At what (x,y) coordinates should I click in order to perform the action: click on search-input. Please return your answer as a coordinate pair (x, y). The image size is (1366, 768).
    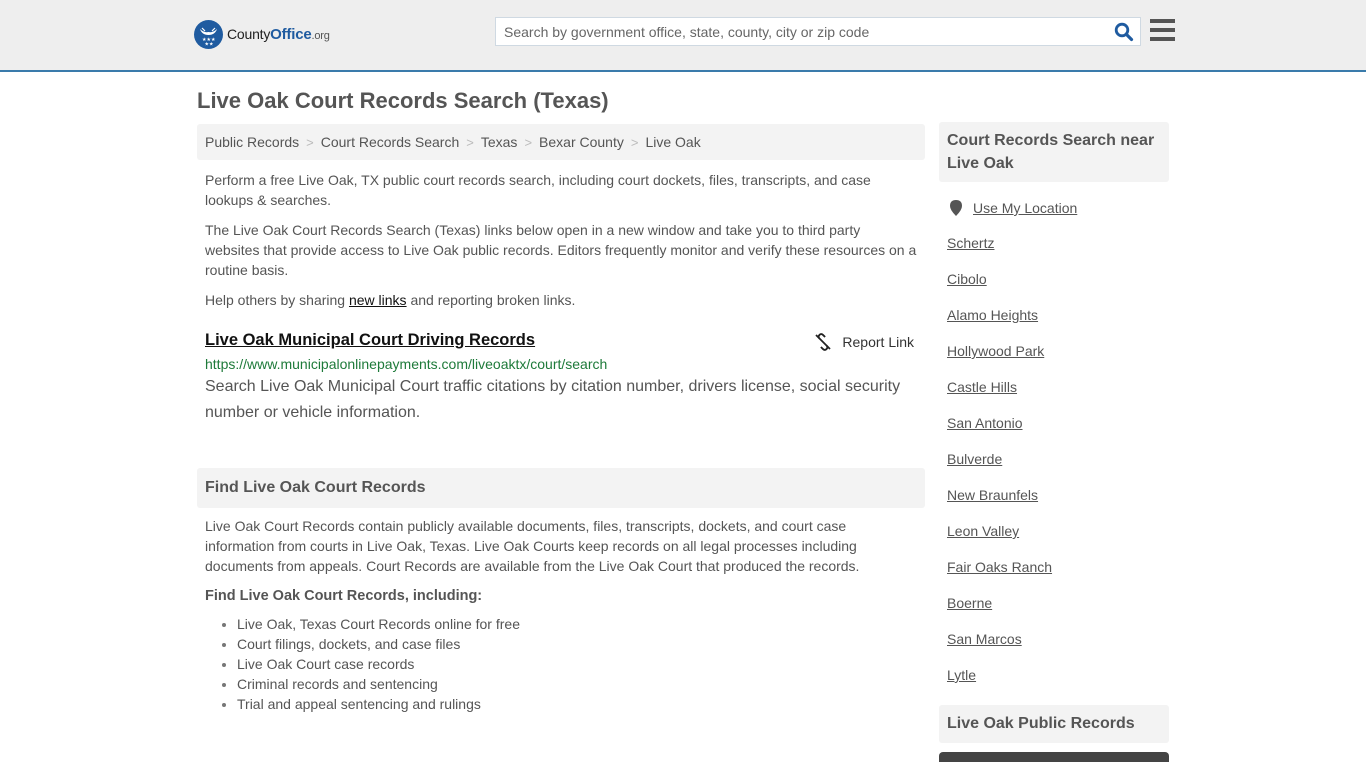
    Looking at the image, I should click on (796, 31).